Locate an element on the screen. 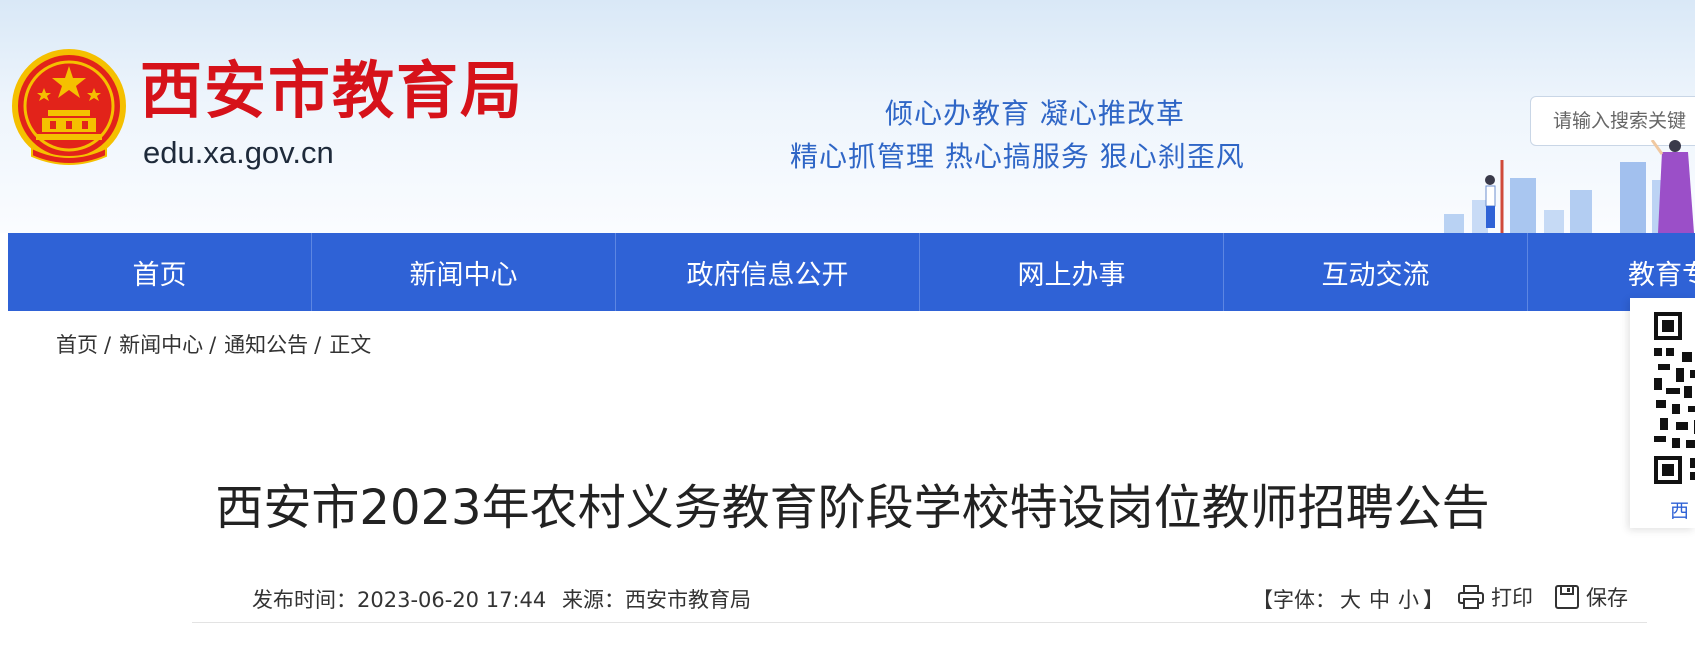  save-button: 保存 is located at coordinates (1591, 597).